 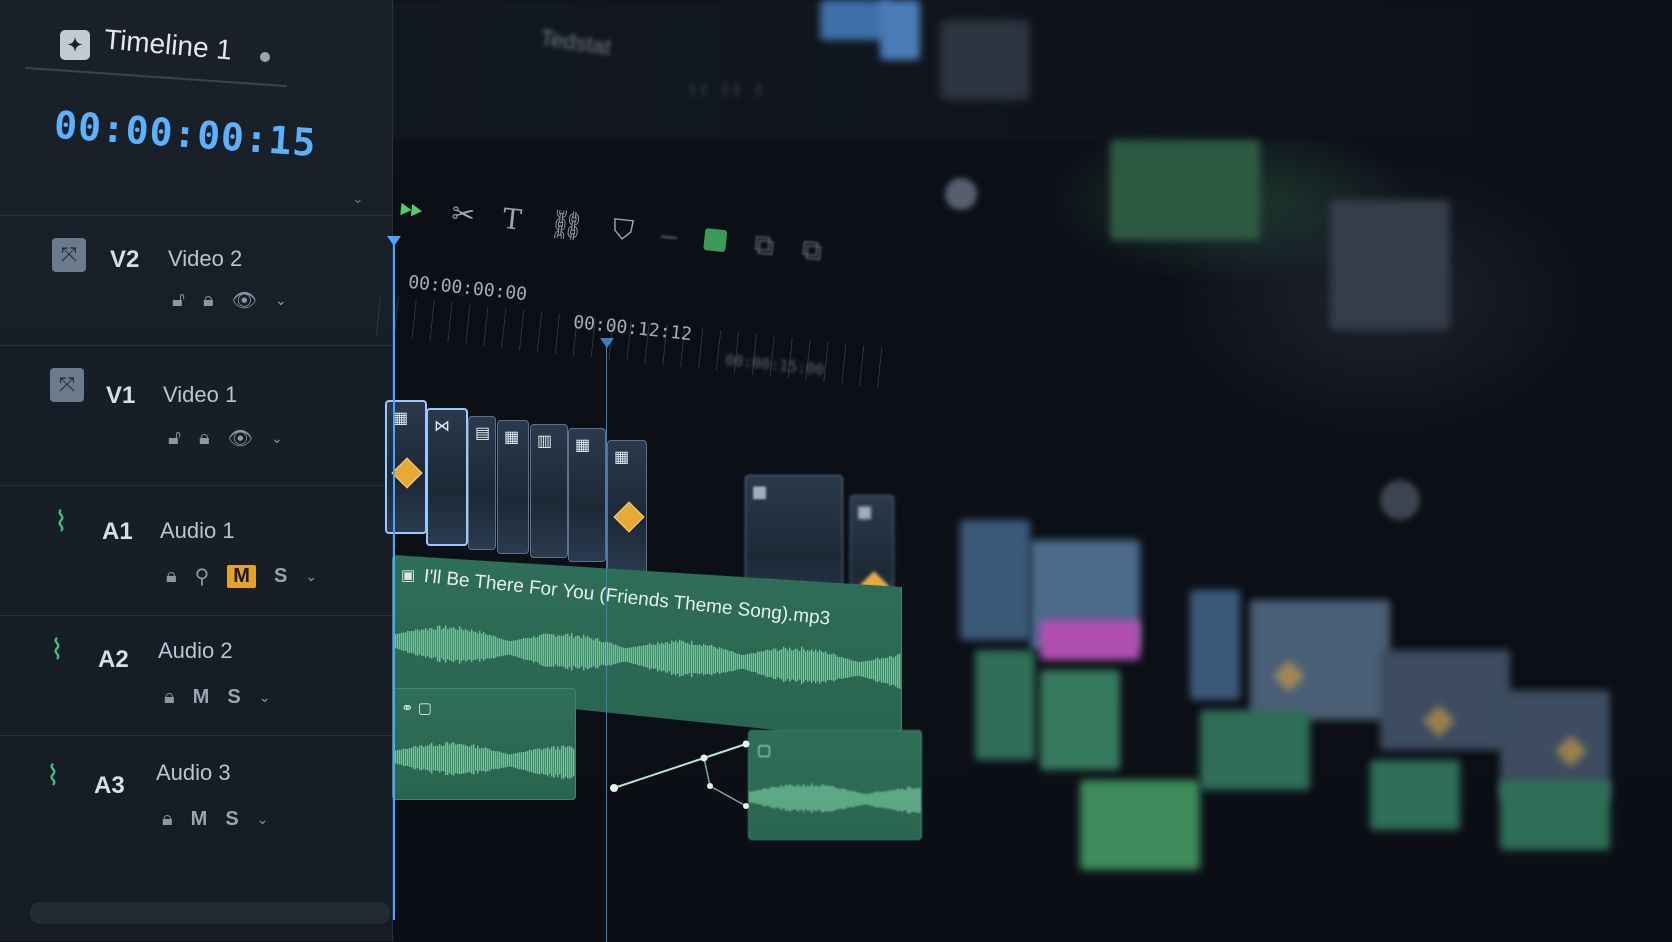 I want to click on timeline-title: Timeline 1, so click(x=168, y=44).